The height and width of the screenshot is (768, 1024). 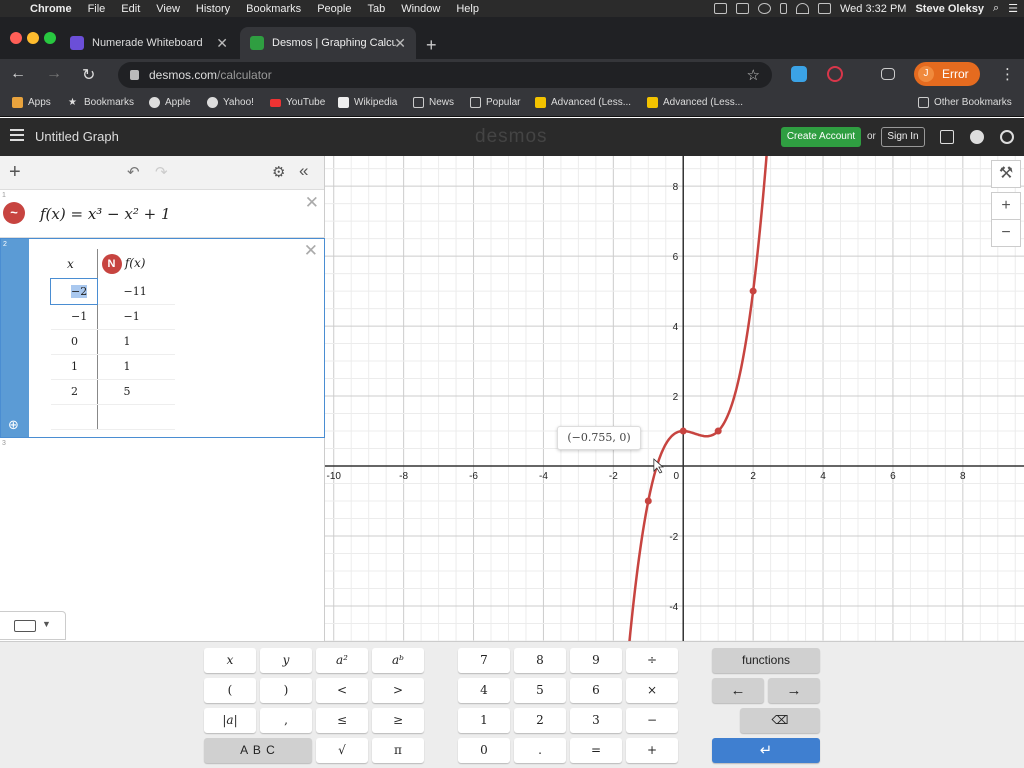 What do you see at coordinates (794, 690) in the screenshot?
I see `key-right-arrow: →` at bounding box center [794, 690].